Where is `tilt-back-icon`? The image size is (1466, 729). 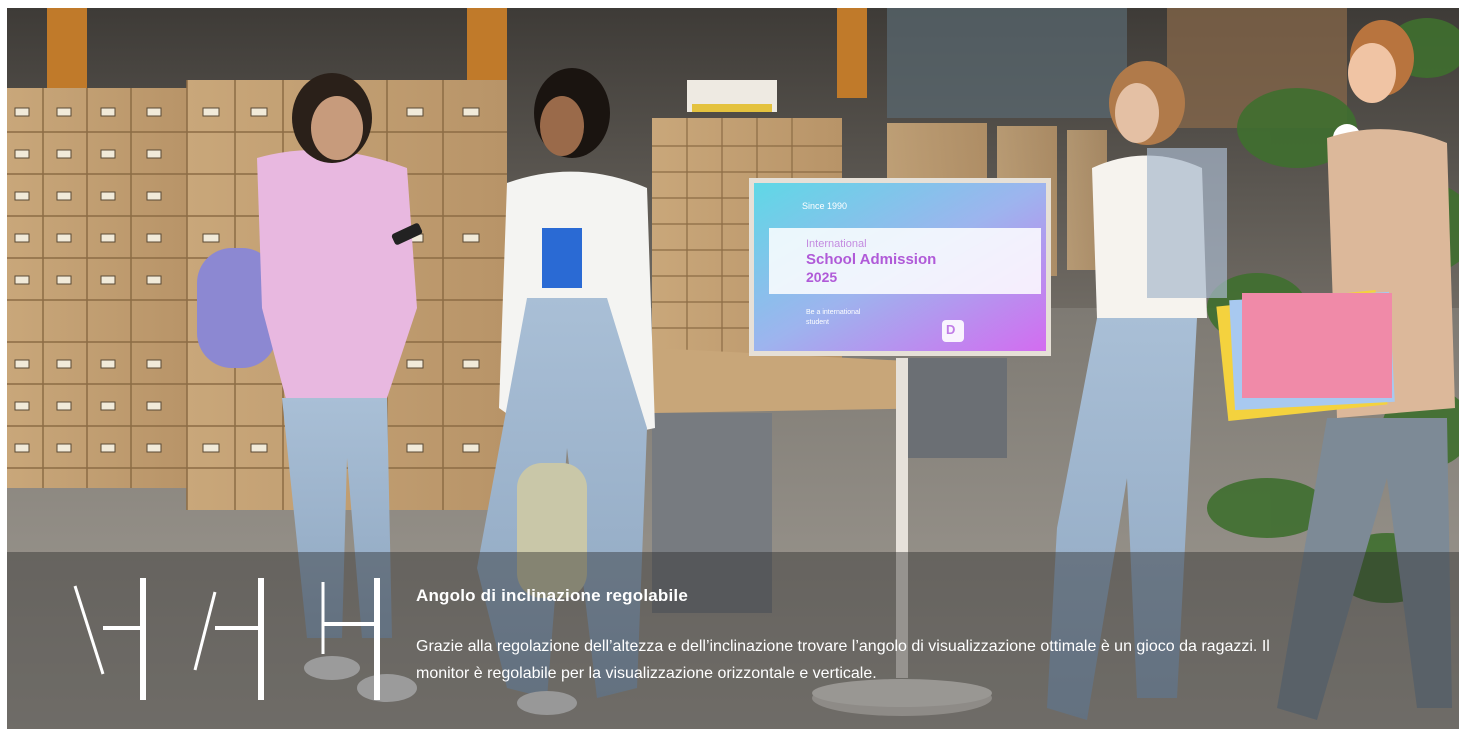 tilt-back-icon is located at coordinates (109, 639).